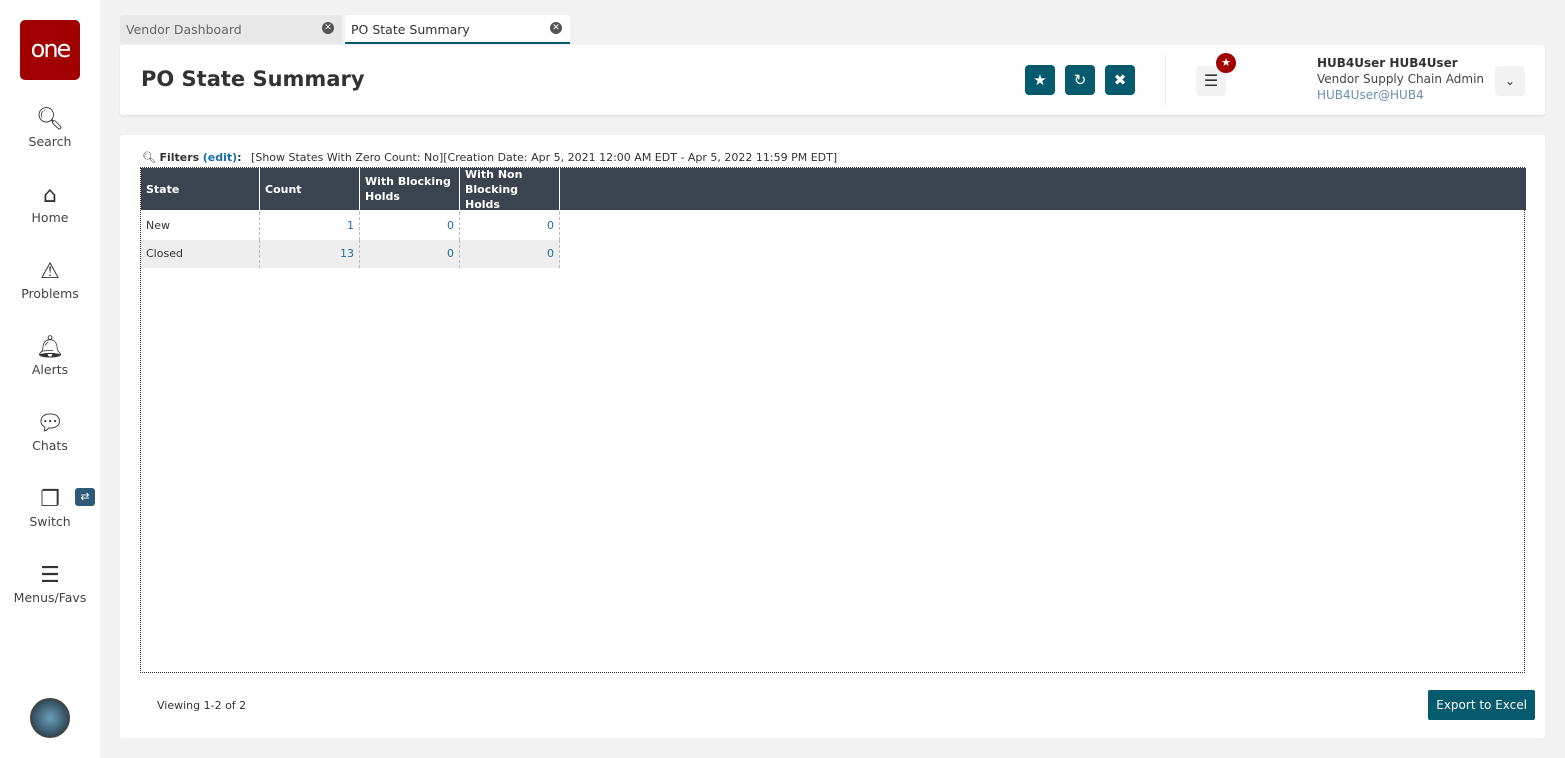  What do you see at coordinates (410, 189) in the screenshot?
I see `column-header-blocking-holds: With Blocking Holds` at bounding box center [410, 189].